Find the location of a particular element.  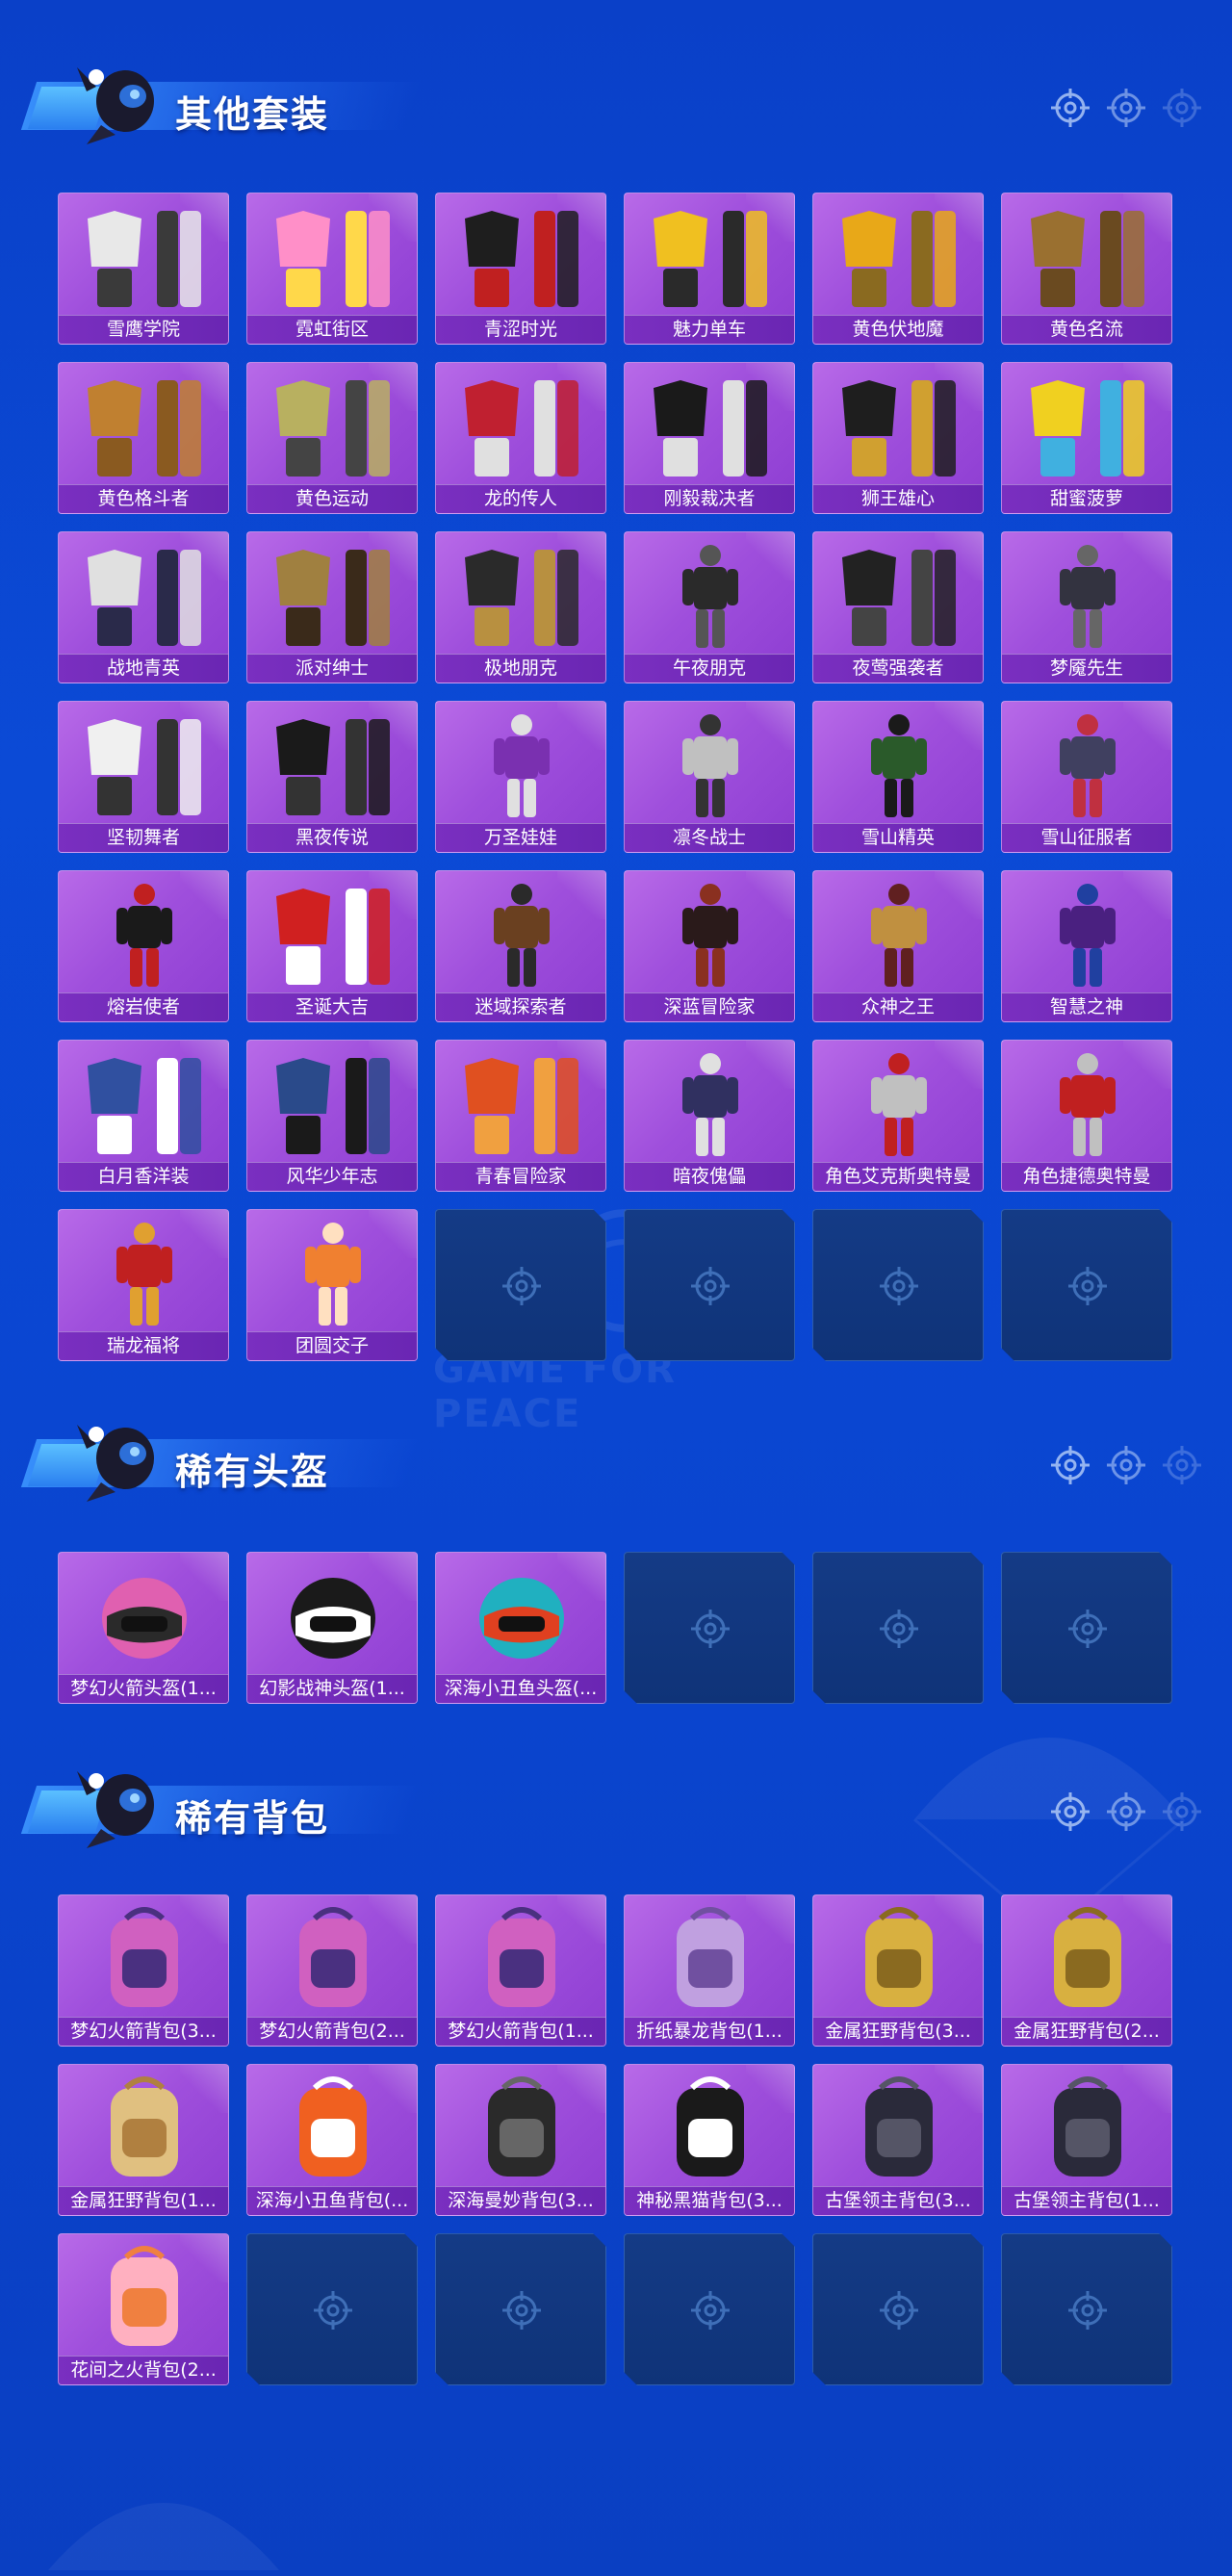

item-card: 黄色格斗者 is located at coordinates (143, 438).